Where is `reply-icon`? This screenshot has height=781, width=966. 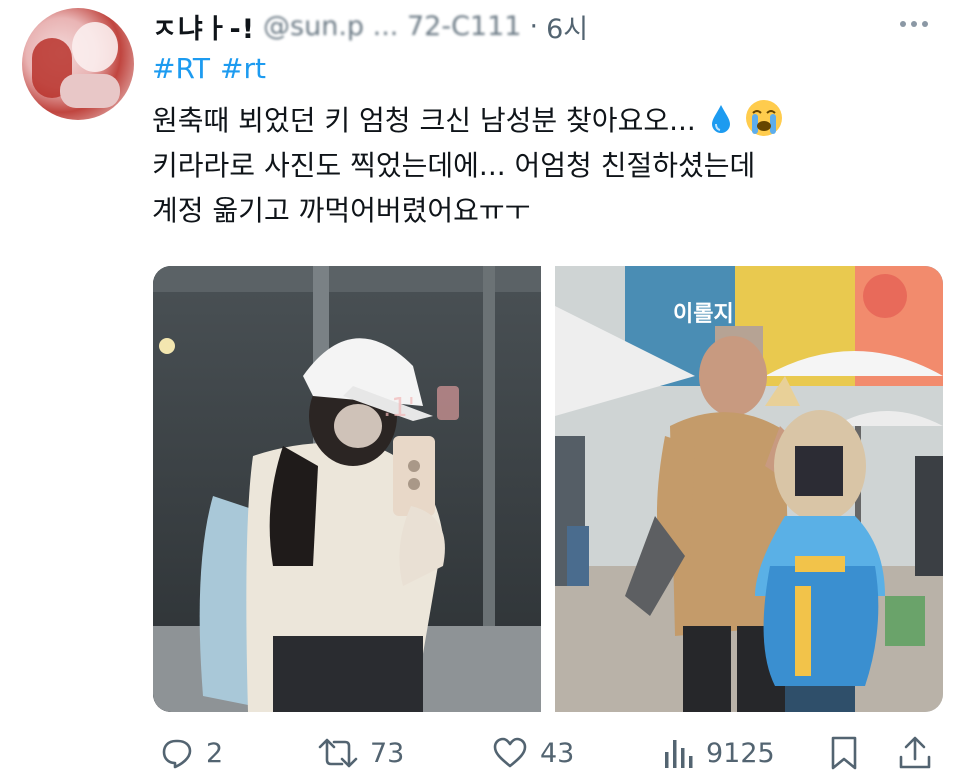
reply-icon is located at coordinates (177, 754).